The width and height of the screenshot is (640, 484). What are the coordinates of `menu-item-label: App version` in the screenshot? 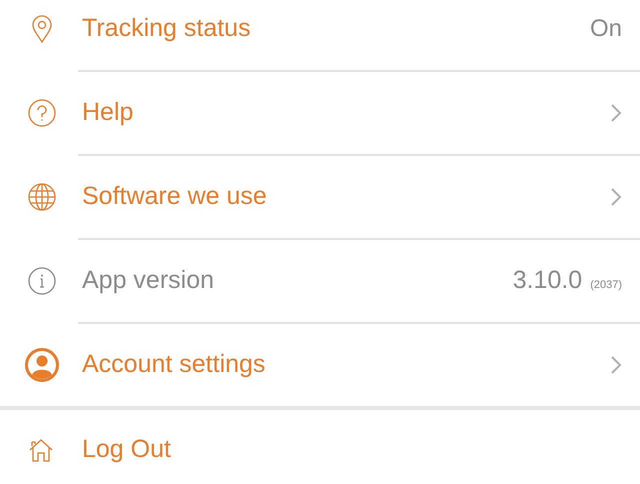 It's located at (149, 280).